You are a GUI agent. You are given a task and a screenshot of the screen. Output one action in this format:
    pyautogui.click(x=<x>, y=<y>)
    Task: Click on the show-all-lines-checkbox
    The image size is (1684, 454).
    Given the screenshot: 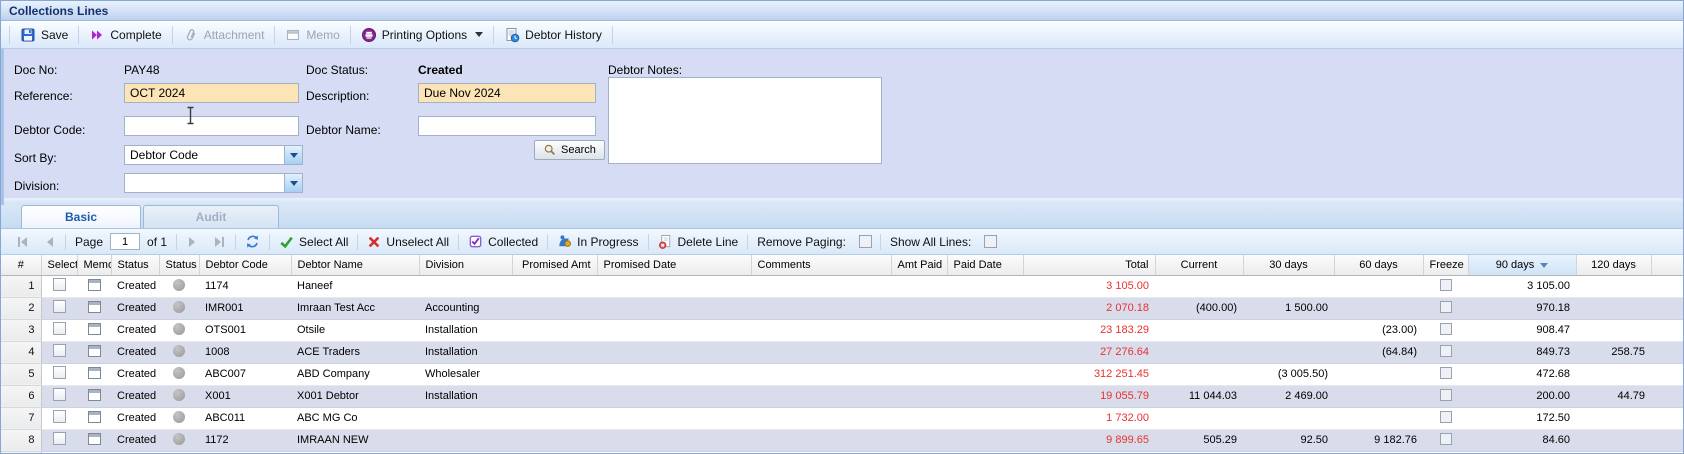 What is the action you would take?
    pyautogui.click(x=991, y=241)
    